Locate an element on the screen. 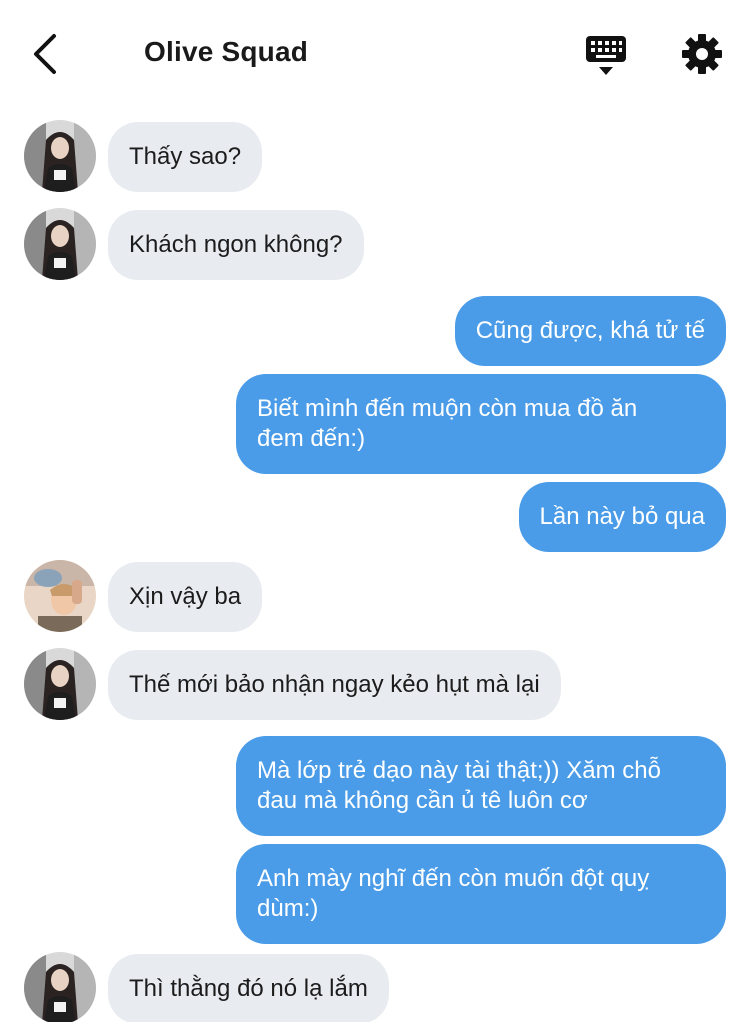 The image size is (750, 1022). message-text: Xịn vậy ba is located at coordinates (185, 596).